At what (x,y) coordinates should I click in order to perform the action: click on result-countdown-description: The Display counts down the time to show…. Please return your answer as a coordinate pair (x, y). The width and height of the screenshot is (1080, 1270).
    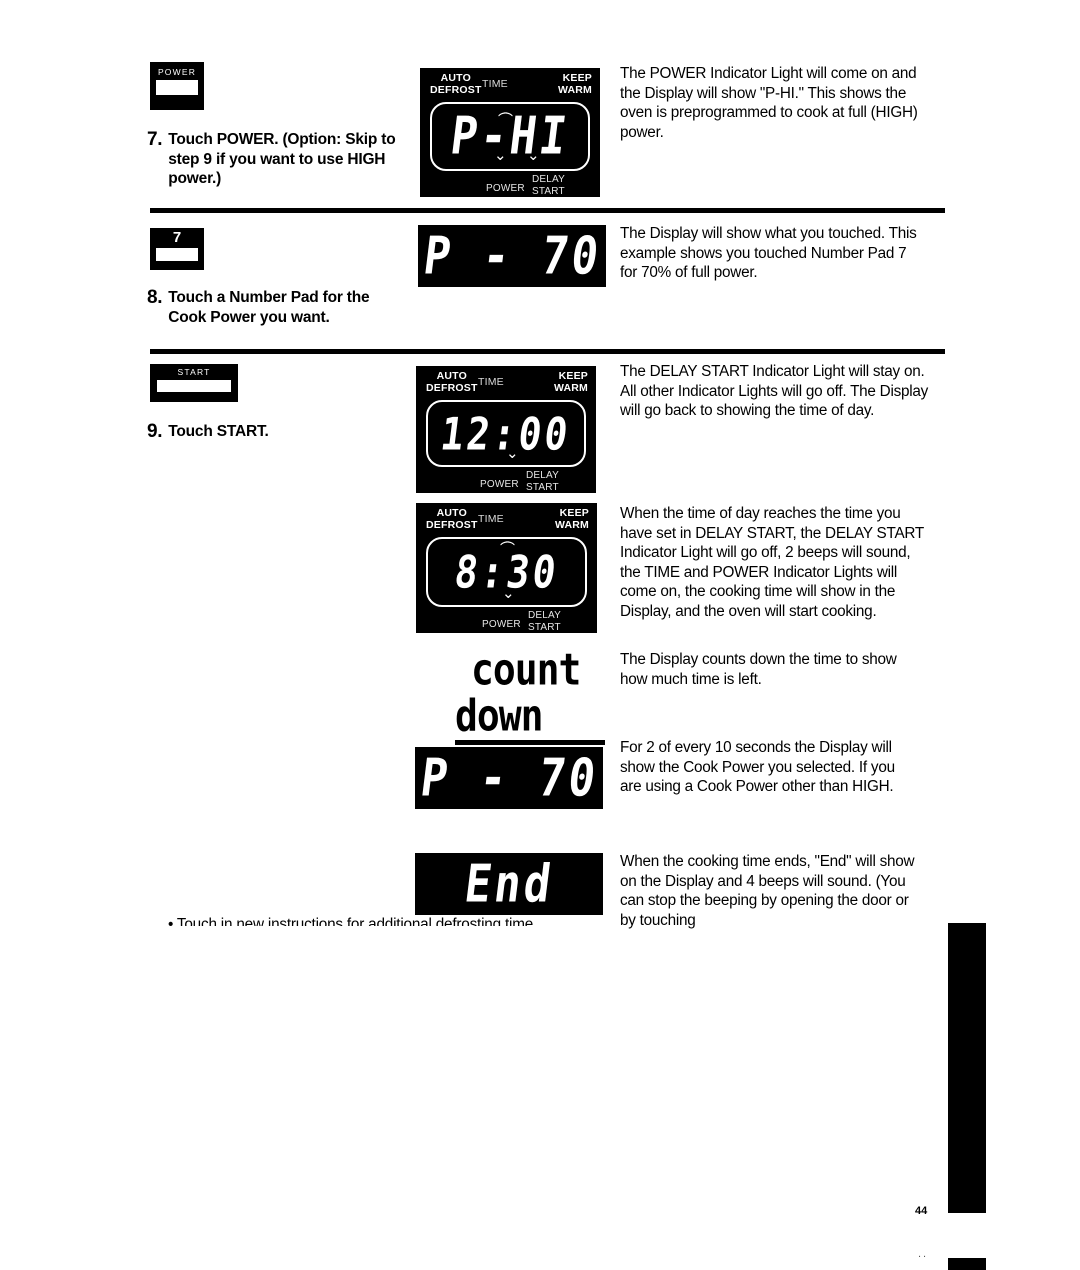
    Looking at the image, I should click on (758, 669).